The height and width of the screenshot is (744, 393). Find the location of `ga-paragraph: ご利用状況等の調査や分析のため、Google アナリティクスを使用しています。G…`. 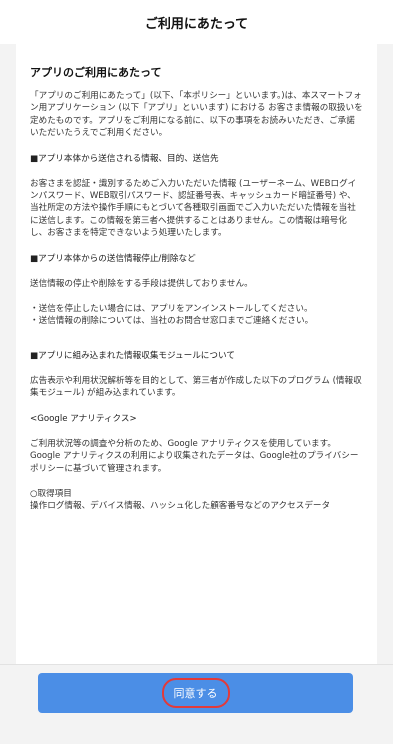

ga-paragraph: ご利用状況等の調査や分析のため、Google アナリティクスを使用しています。G… is located at coordinates (194, 456).